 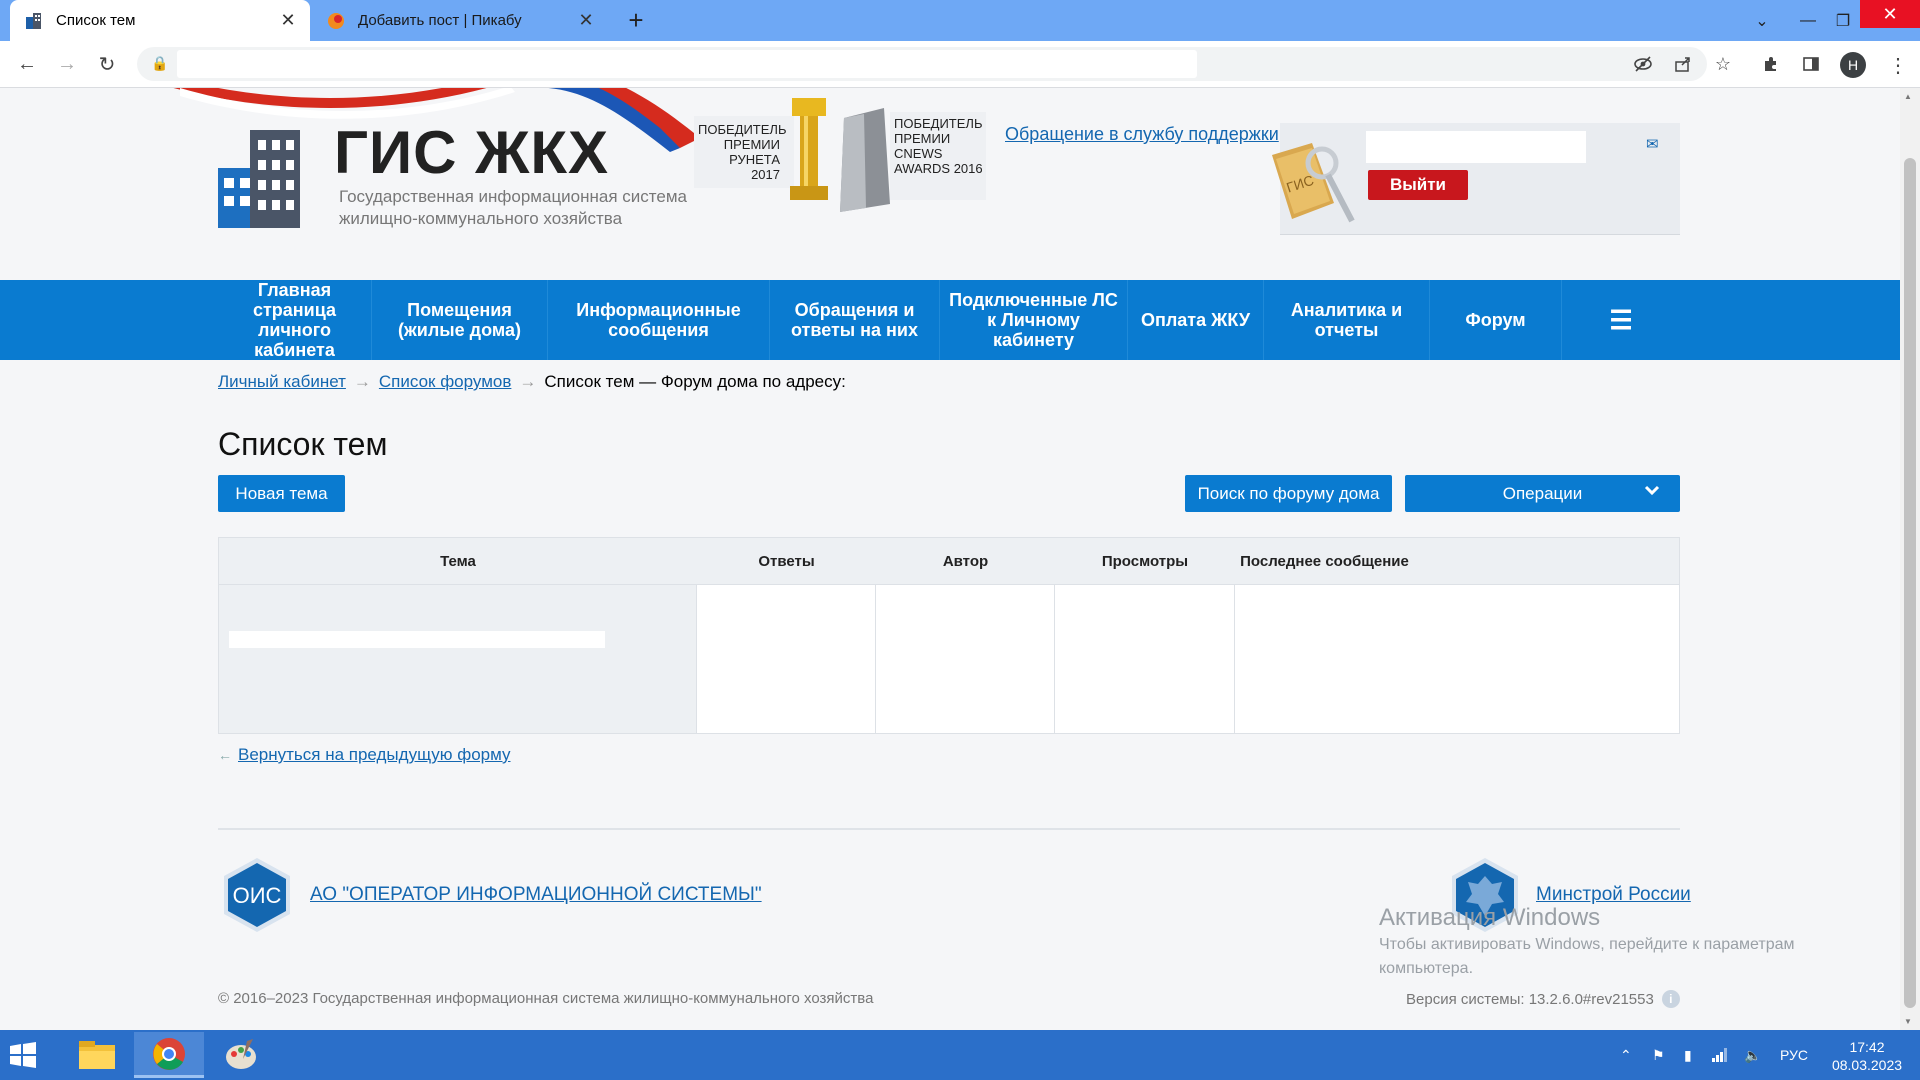 What do you see at coordinates (23, 1055) in the screenshot?
I see `windows-start-icon` at bounding box center [23, 1055].